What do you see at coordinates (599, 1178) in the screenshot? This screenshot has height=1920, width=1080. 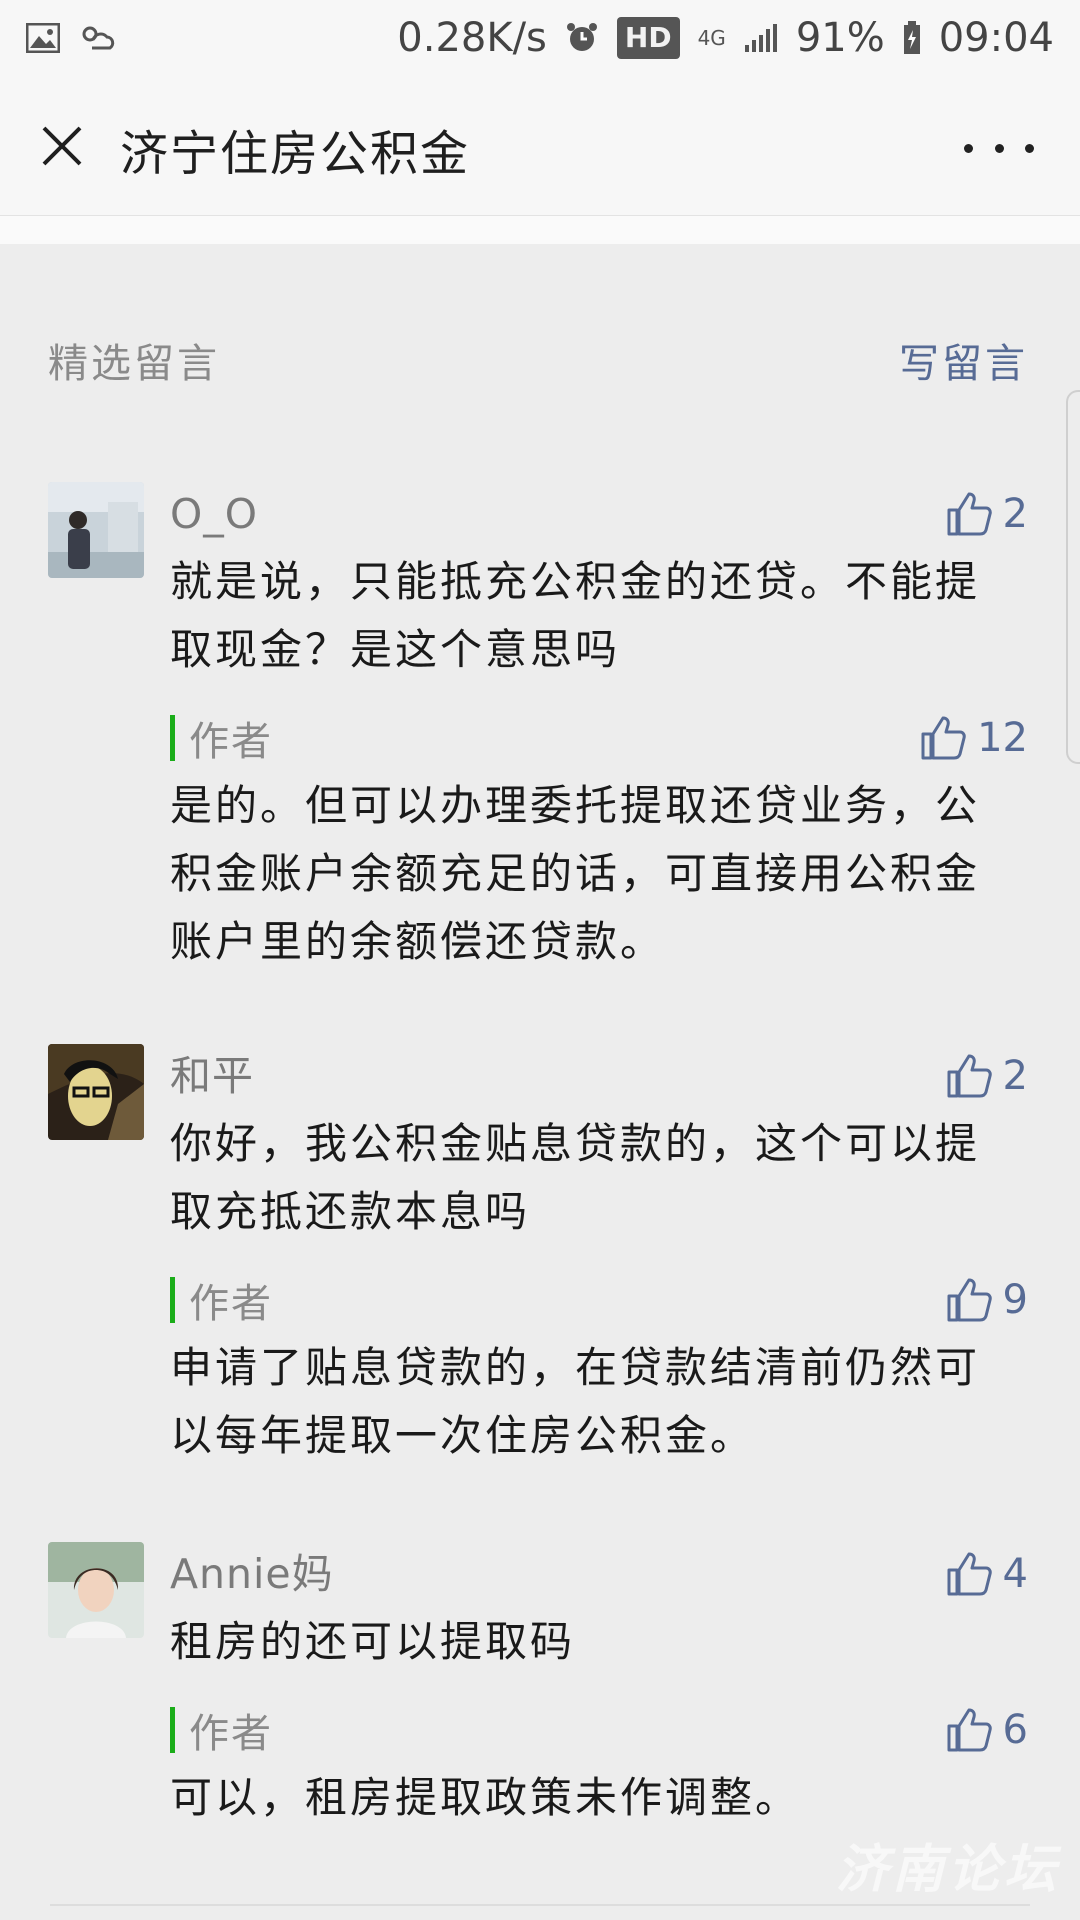 I see `comment-text: 你好，我公积金贴息贷款的，这个可以提 取充抵还款本息吗` at bounding box center [599, 1178].